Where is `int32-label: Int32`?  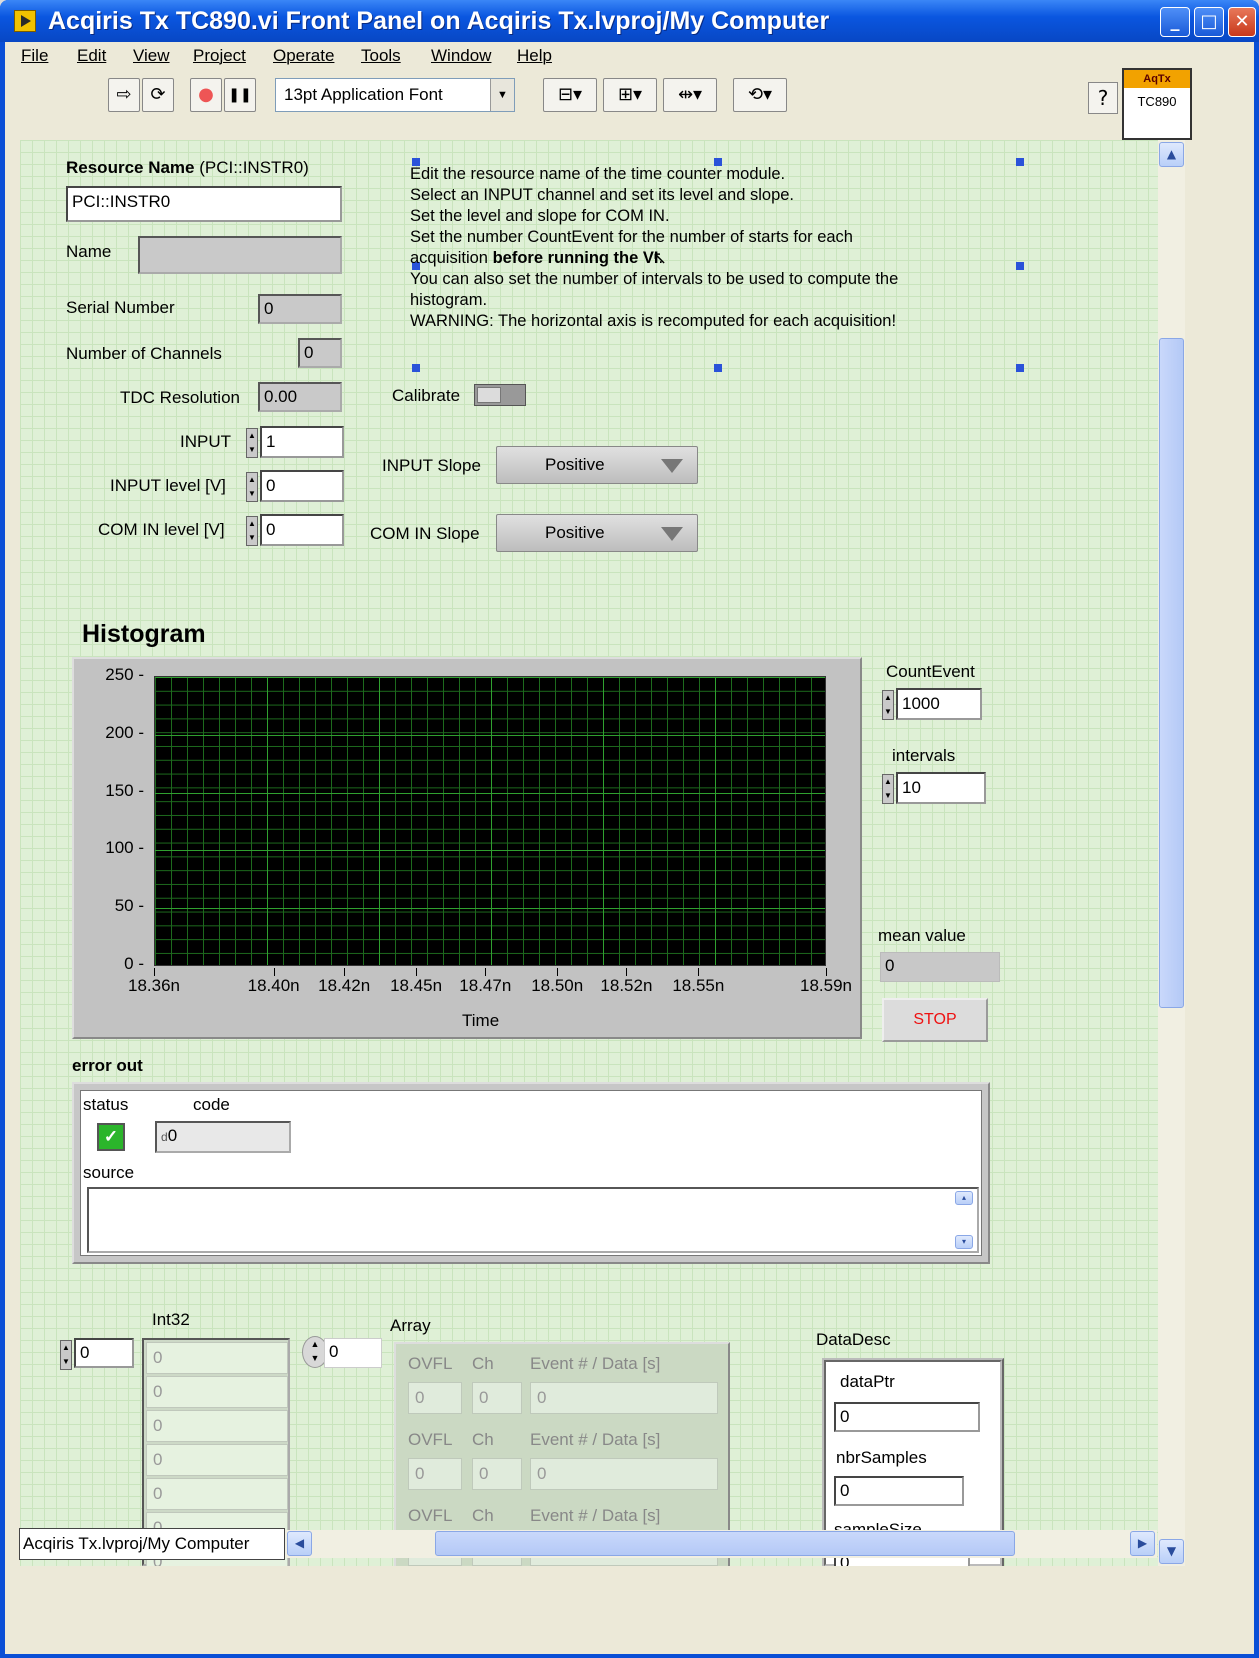 int32-label: Int32 is located at coordinates (171, 1319).